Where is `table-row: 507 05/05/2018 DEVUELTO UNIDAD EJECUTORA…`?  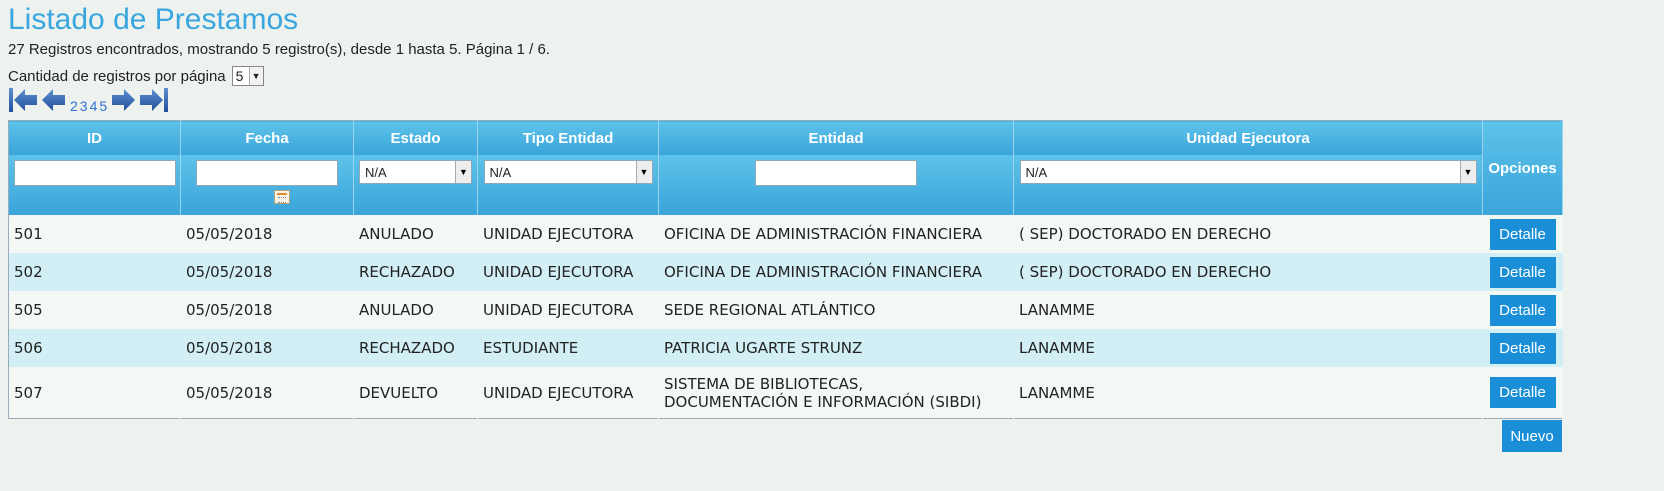
table-row: 507 05/05/2018 DEVUELTO UNIDAD EJECUTORA… is located at coordinates (785, 393).